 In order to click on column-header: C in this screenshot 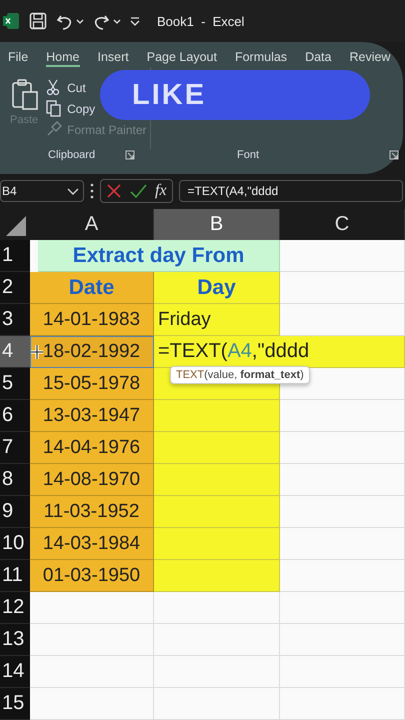, I will do `click(342, 224)`.